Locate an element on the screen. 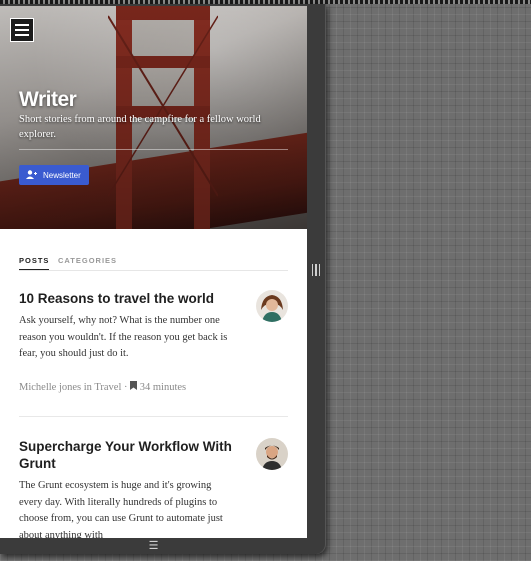 This screenshot has width=531, height=561. hamburger-icon is located at coordinates (22, 25).